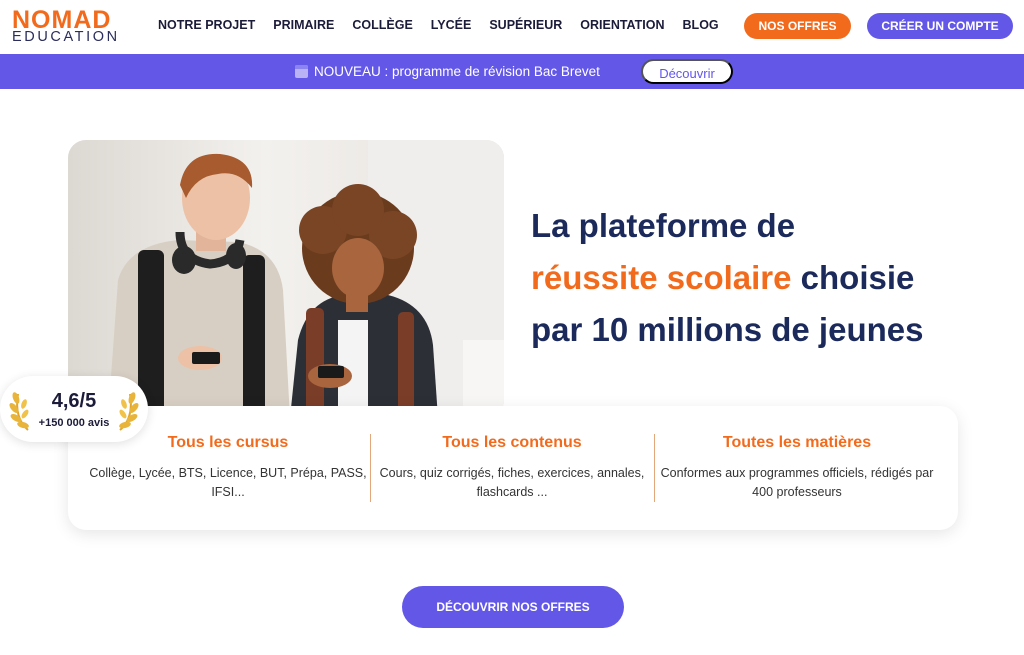 The height and width of the screenshot is (655, 1024). I want to click on logo-subtitle: EDUCATION, so click(66, 37).